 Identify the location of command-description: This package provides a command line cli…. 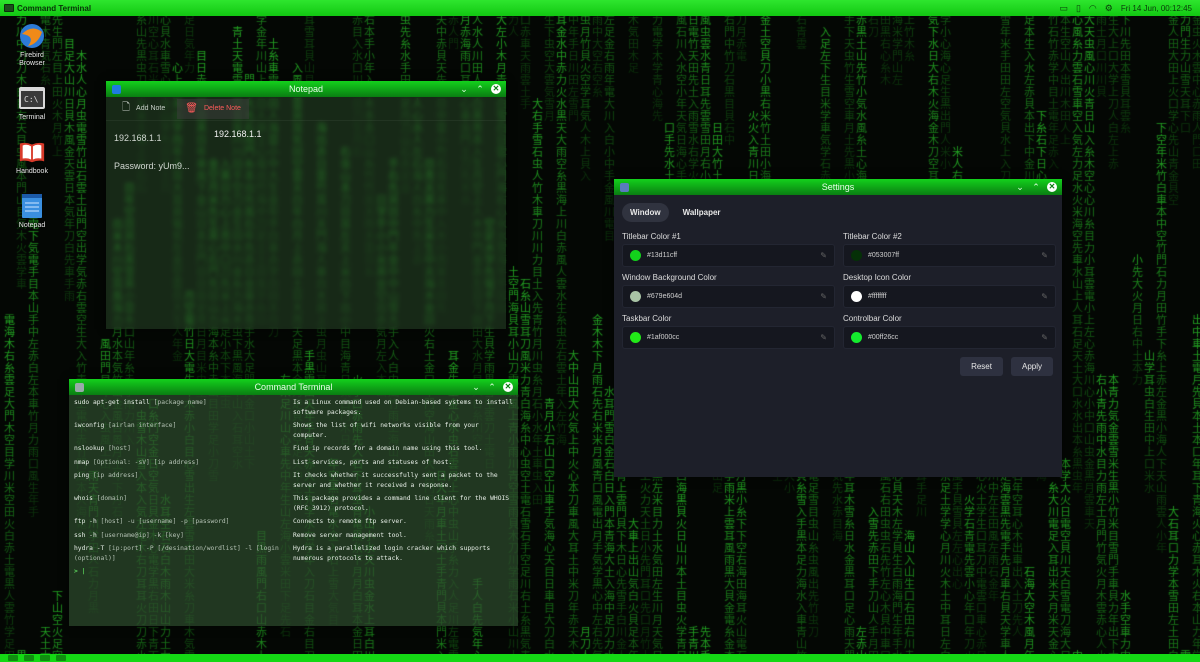
(401, 503).